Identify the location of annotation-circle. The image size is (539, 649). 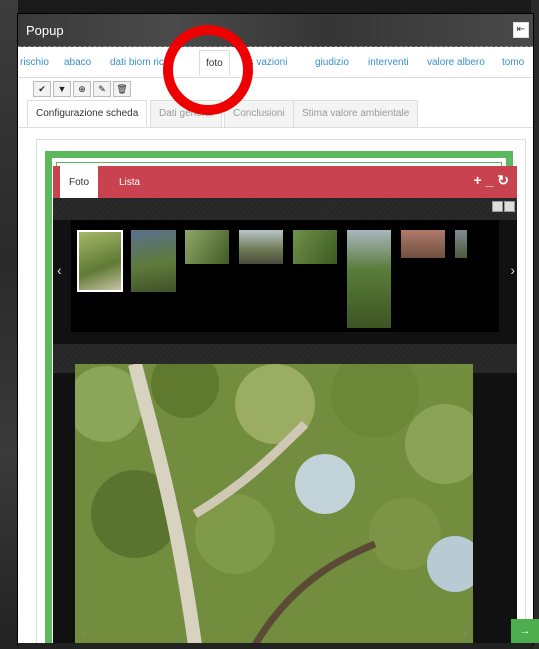
(208, 70).